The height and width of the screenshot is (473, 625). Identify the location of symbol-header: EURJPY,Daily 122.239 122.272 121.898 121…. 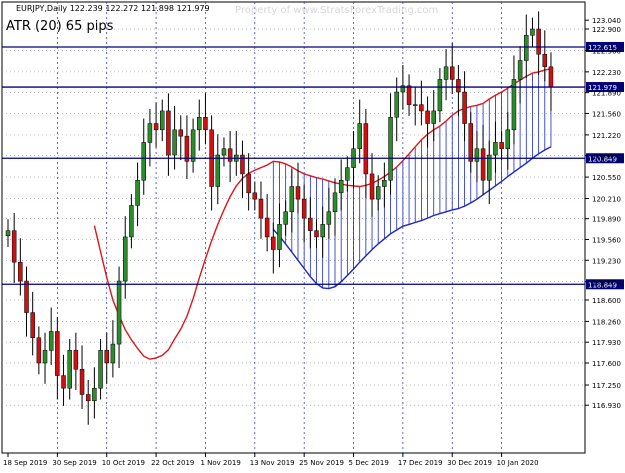
(113, 8).